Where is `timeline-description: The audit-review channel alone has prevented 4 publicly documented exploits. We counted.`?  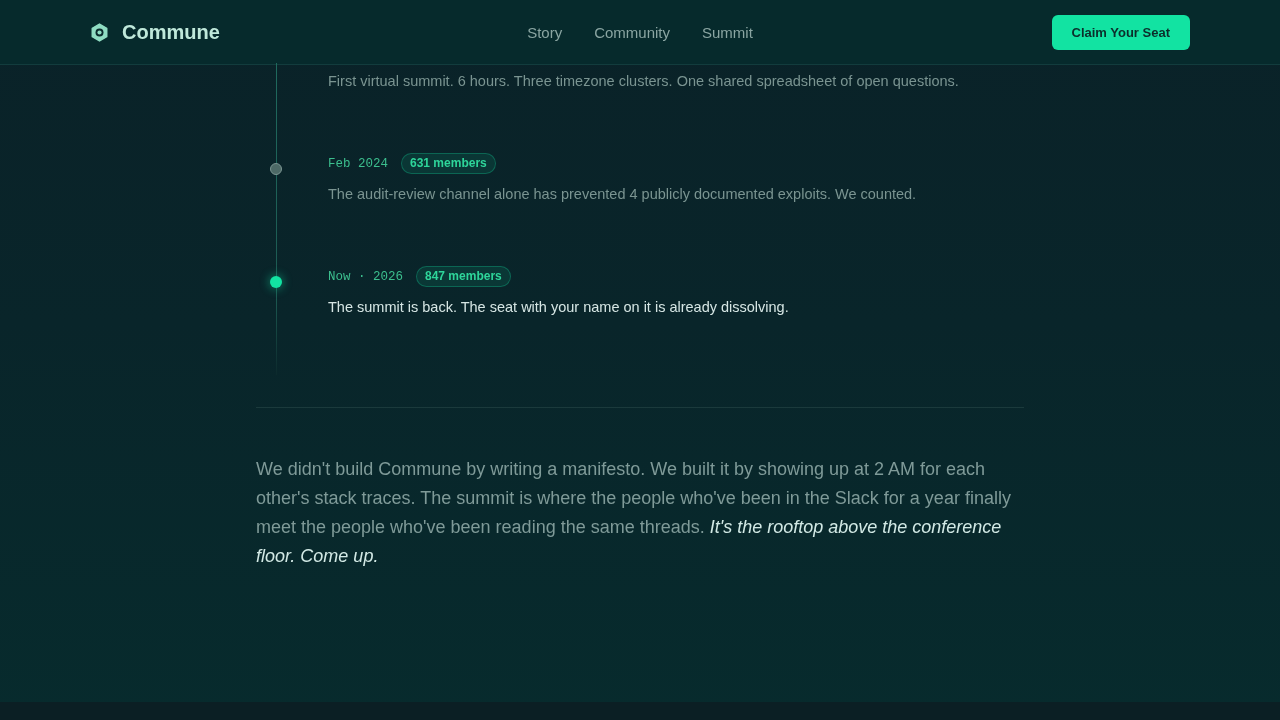
timeline-description: The audit-review channel alone has prevented 4 publicly documented exploits. We counted. is located at coordinates (623, 194).